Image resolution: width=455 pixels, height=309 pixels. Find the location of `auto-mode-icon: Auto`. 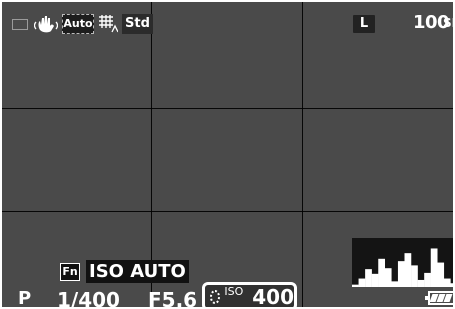

auto-mode-icon: Auto is located at coordinates (78, 24).